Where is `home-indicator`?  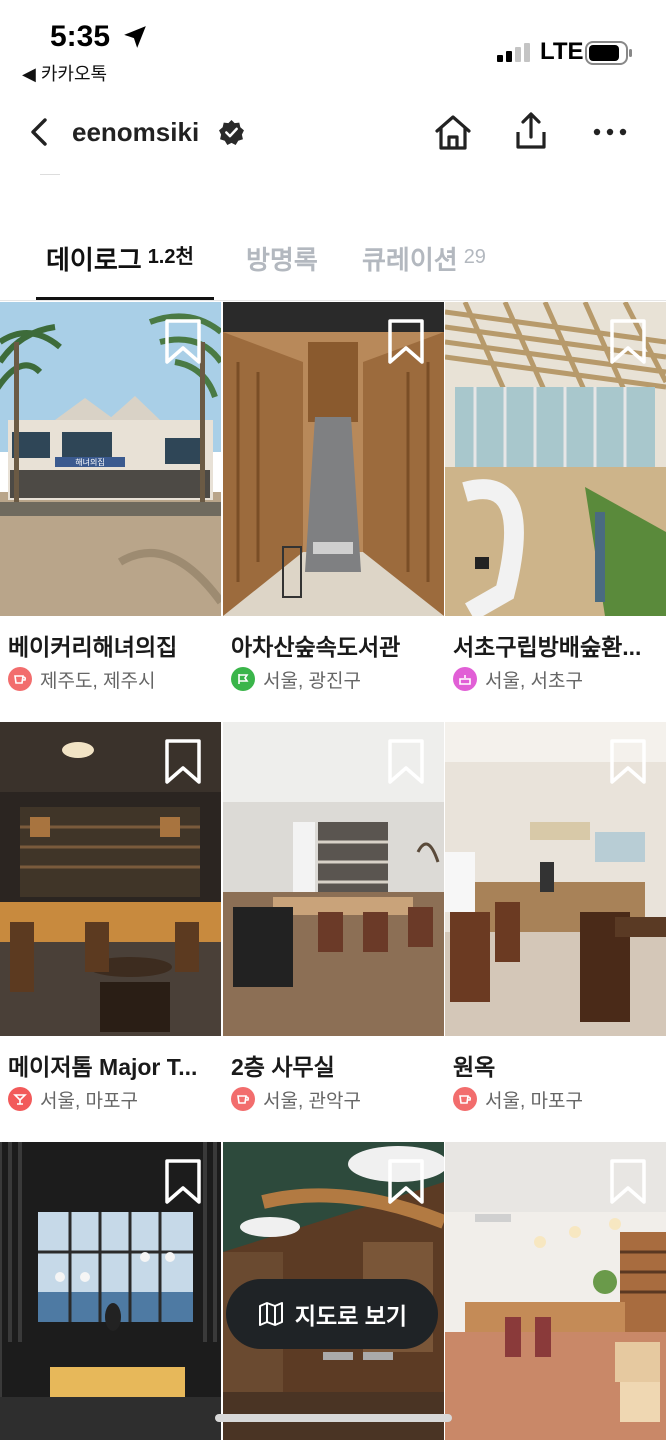 home-indicator is located at coordinates (333, 1418).